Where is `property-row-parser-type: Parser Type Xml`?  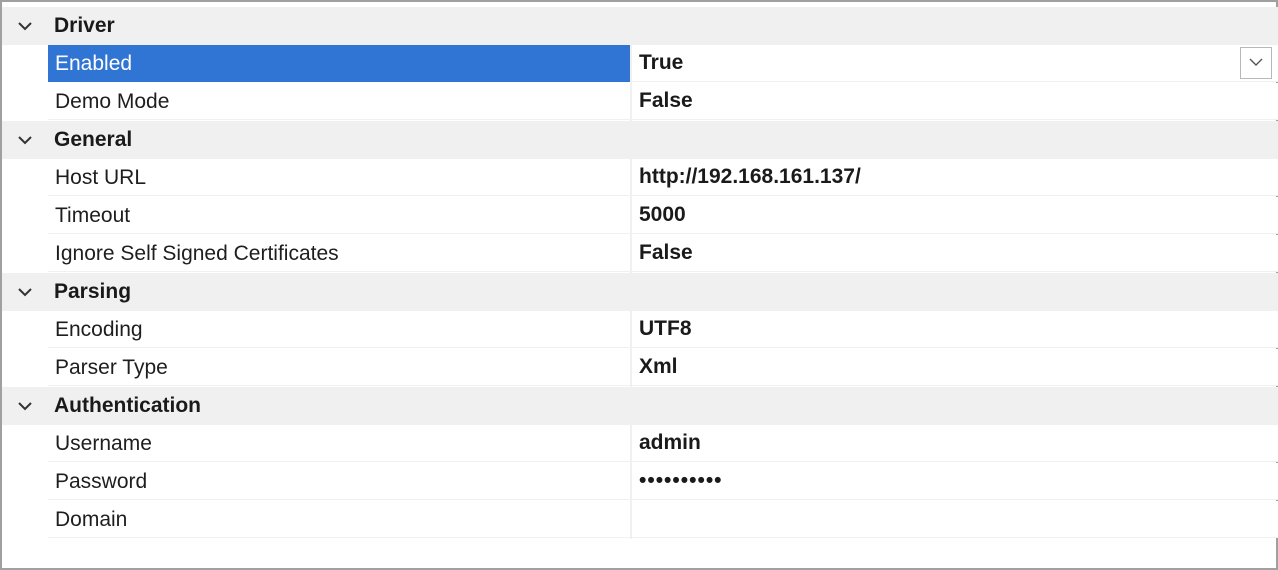 property-row-parser-type: Parser Type Xml is located at coordinates (663, 368).